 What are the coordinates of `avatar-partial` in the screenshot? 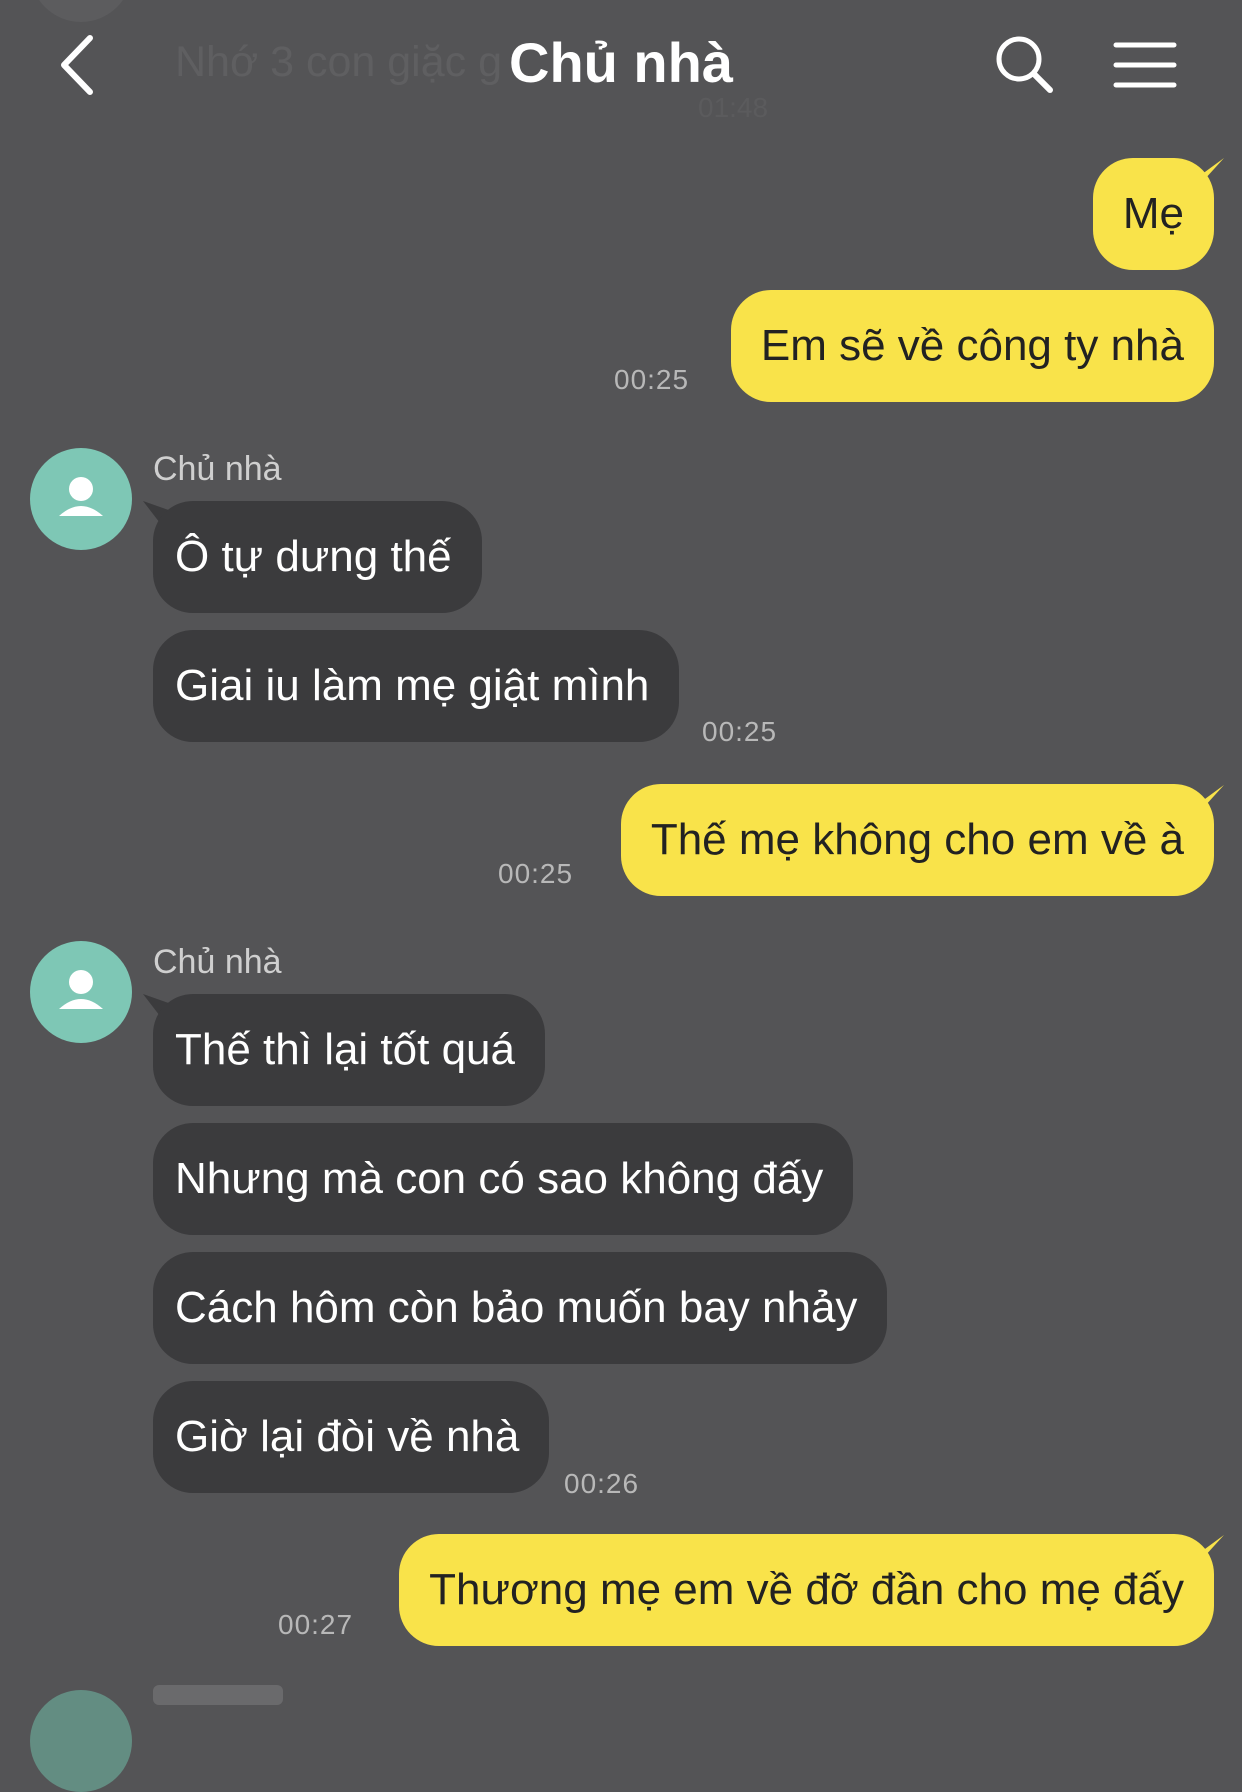 It's located at (81, 1741).